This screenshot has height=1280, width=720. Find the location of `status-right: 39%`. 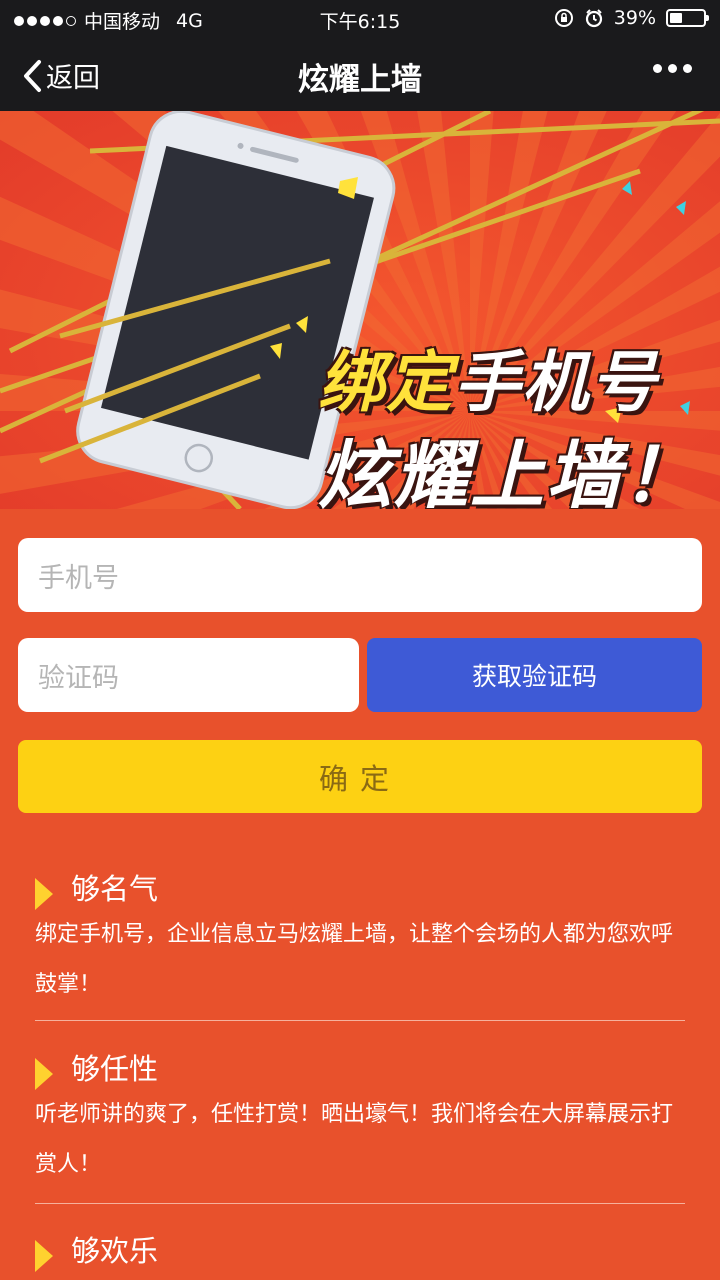

status-right: 39% is located at coordinates (631, 18).